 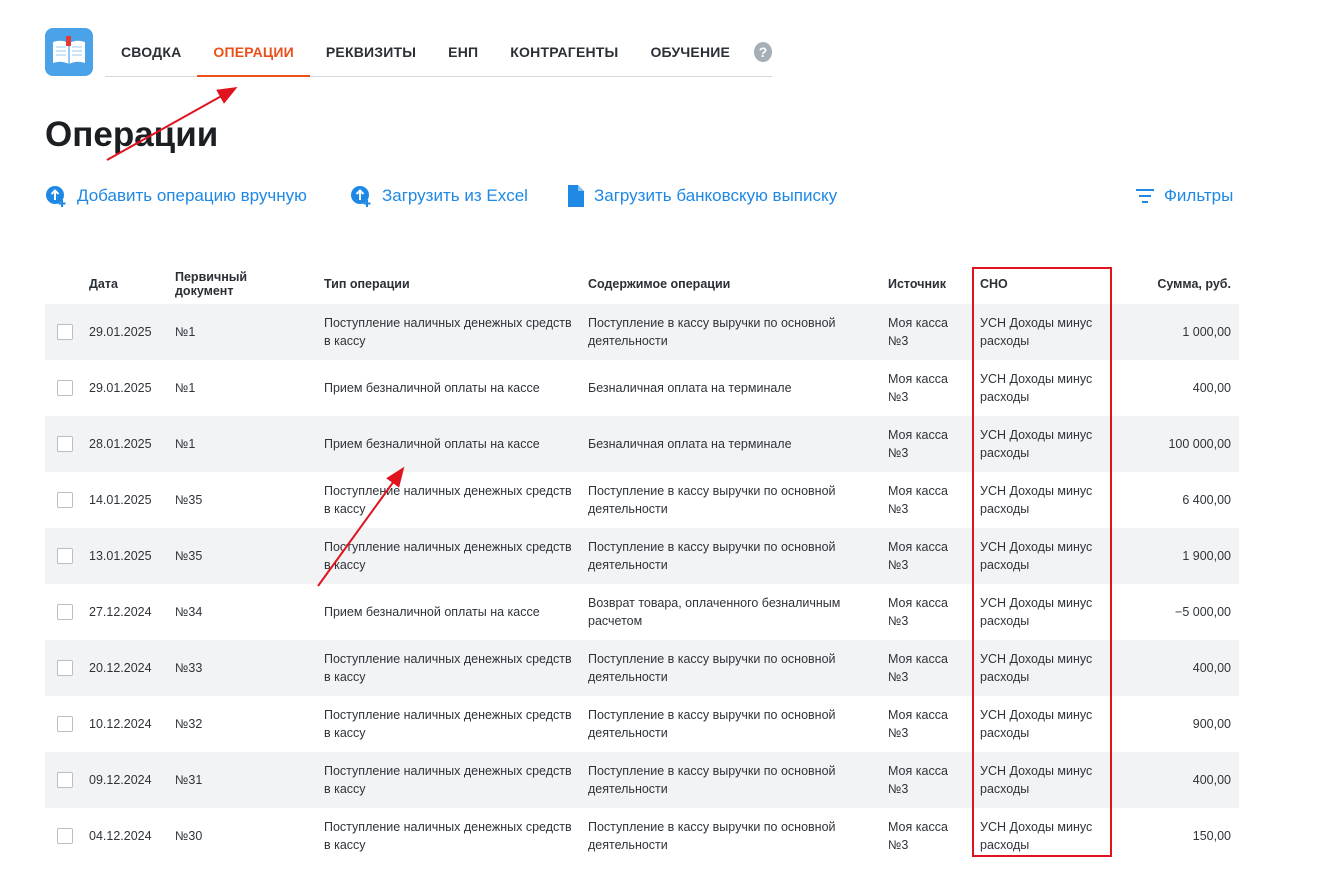 I want to click on nav-tab-enp: ЕНП, so click(x=463, y=52).